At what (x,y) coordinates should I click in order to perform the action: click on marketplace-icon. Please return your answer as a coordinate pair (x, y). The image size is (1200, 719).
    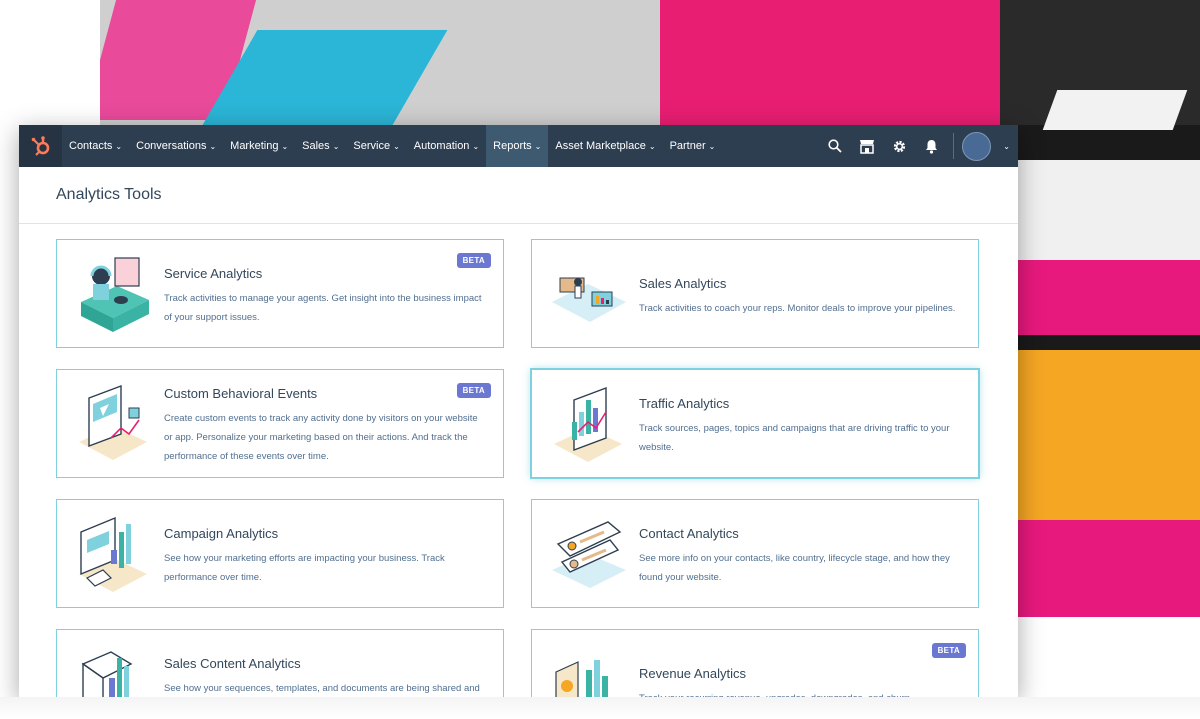
    Looking at the image, I should click on (867, 146).